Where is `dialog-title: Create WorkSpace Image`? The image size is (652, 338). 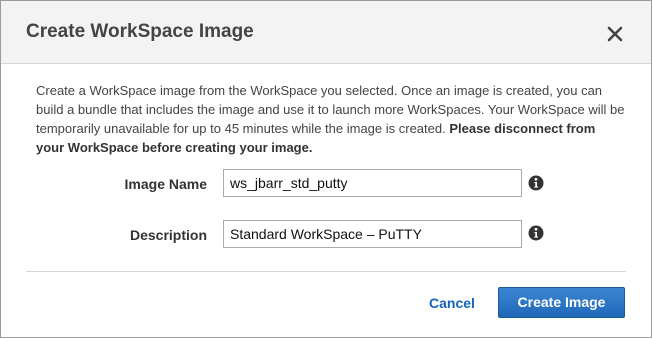 dialog-title: Create WorkSpace Image is located at coordinates (140, 31).